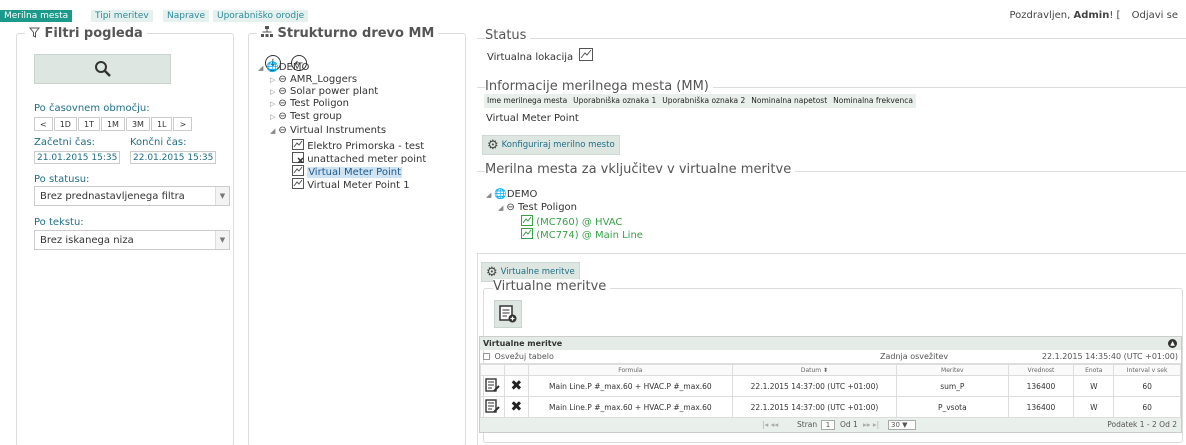 The width and height of the screenshot is (1186, 445). Describe the element at coordinates (112, 124) in the screenshot. I see `range-1m-button: 1M` at that location.